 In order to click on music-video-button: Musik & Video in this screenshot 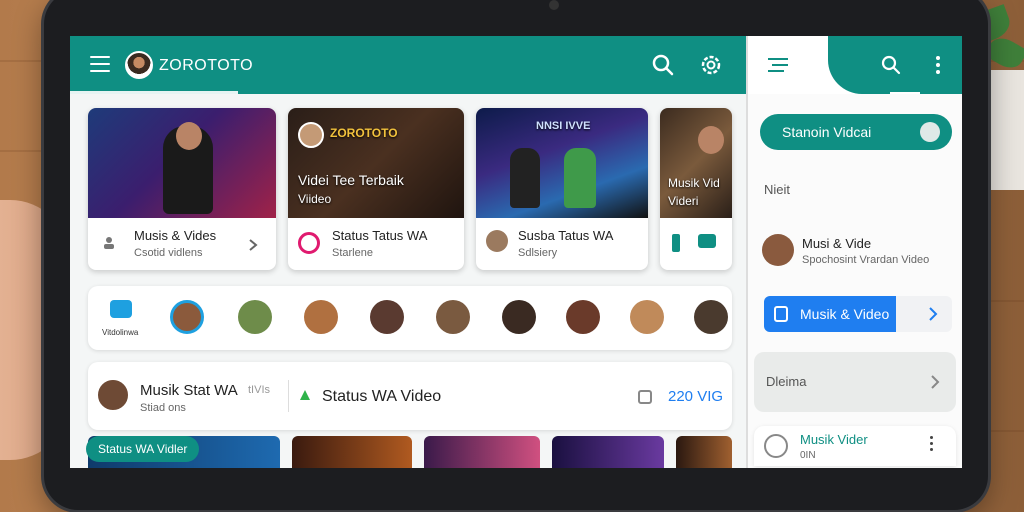, I will do `click(858, 314)`.